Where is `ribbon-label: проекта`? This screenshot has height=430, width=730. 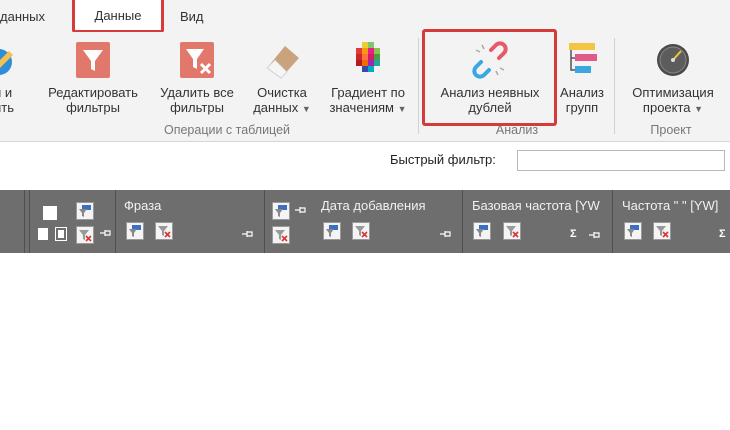
ribbon-label: проекта is located at coordinates (666, 107).